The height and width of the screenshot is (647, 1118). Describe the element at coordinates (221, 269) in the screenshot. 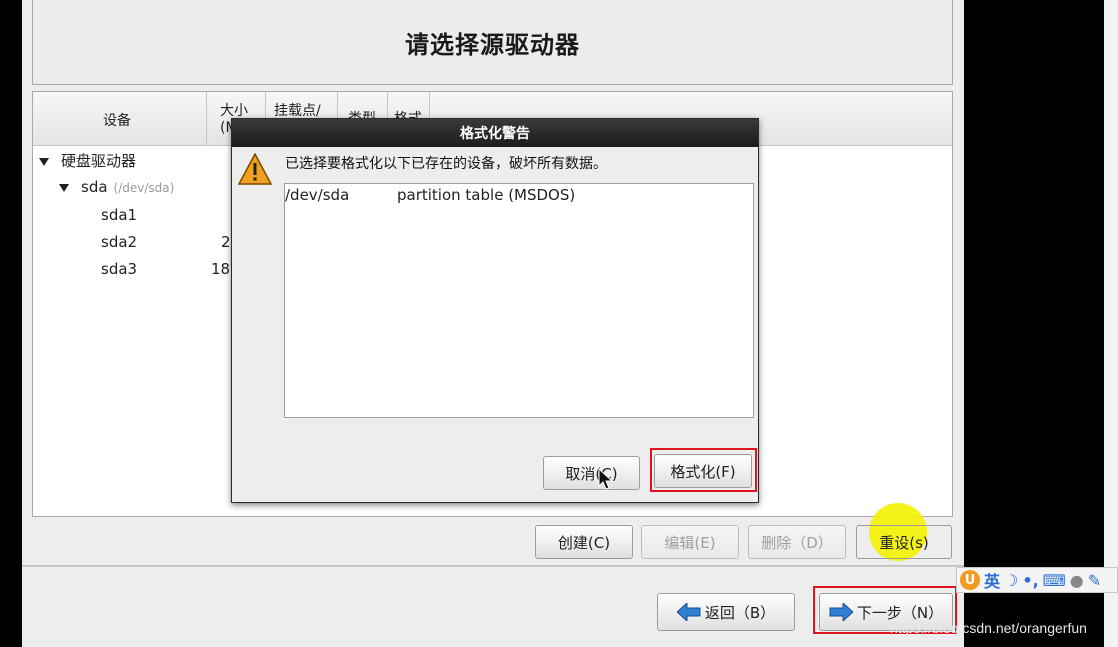

I see `sda3-size: 18` at that location.